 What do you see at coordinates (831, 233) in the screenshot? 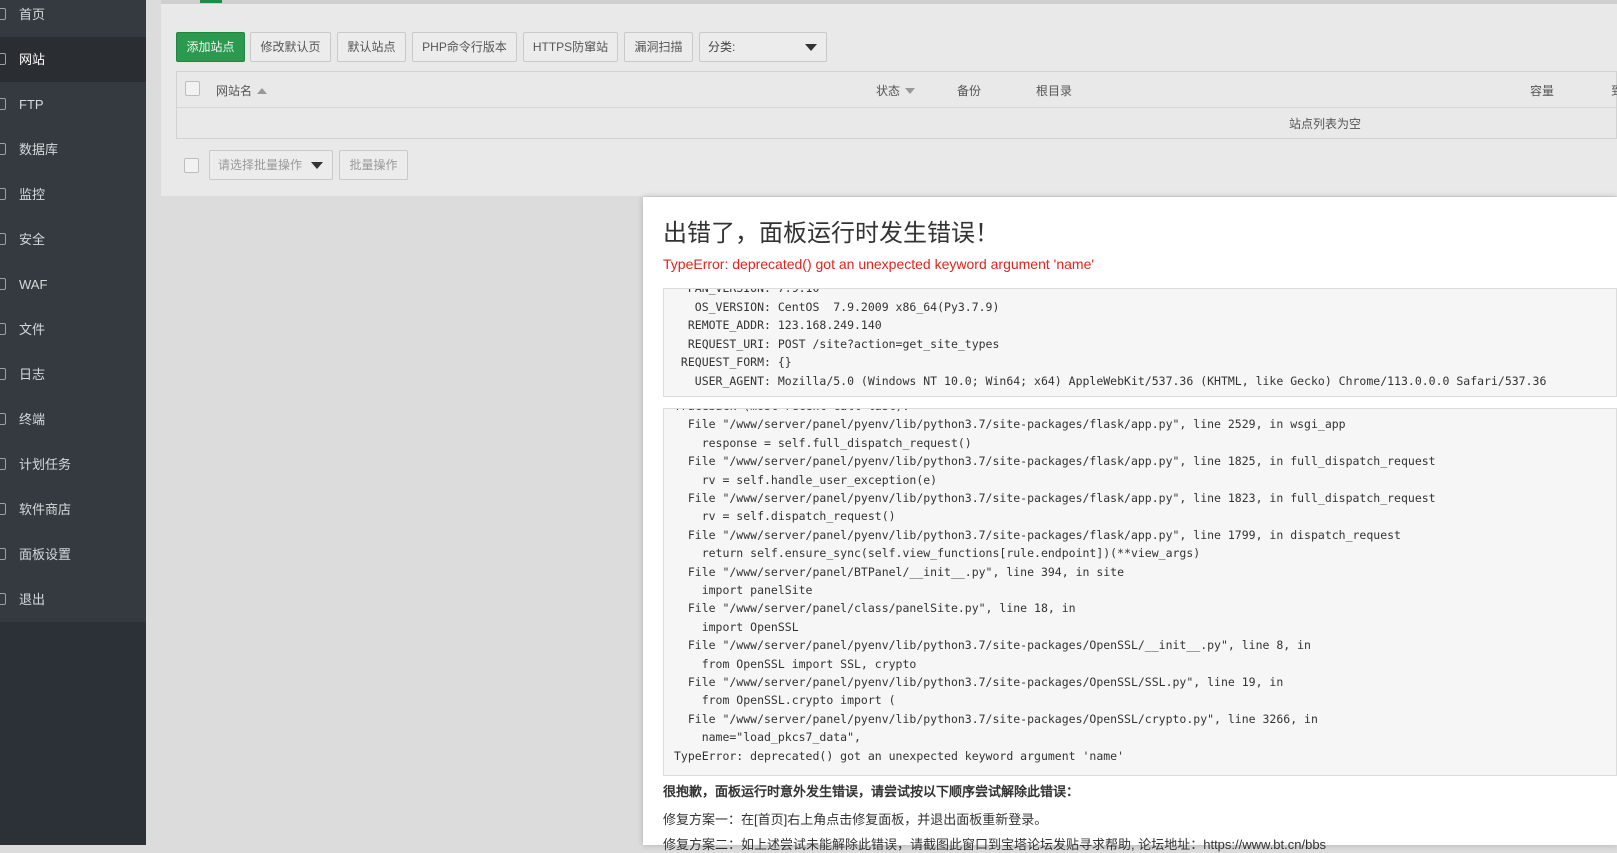
I see `dialog-title: 出错了，面板运行时发生错误！` at bounding box center [831, 233].